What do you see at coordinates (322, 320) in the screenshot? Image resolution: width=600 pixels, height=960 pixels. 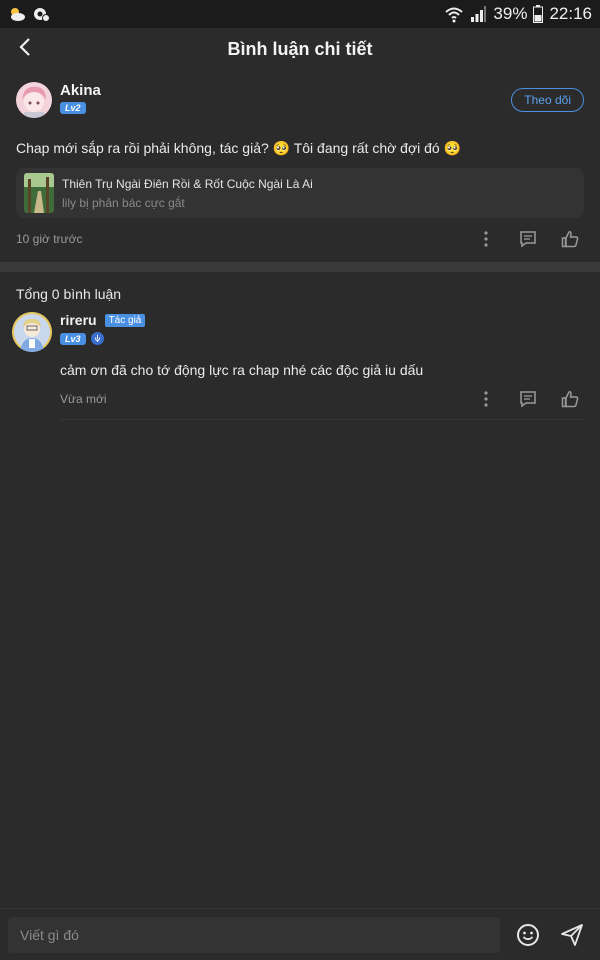 I see `comment-header: rireru Tác giả` at bounding box center [322, 320].